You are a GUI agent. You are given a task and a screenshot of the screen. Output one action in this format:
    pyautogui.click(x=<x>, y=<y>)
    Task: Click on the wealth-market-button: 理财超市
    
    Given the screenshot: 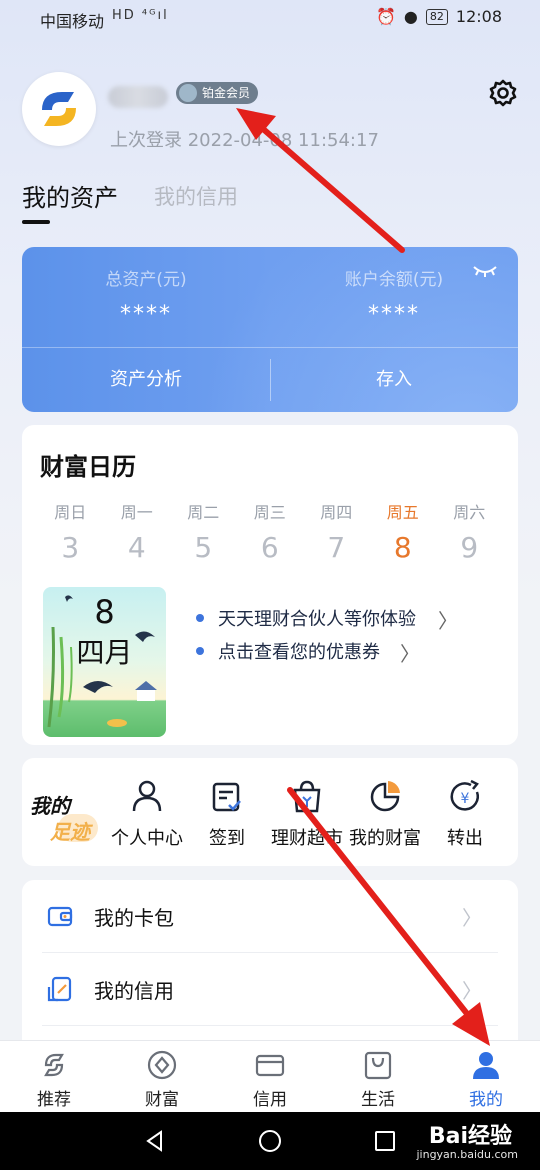 What is the action you would take?
    pyautogui.click(x=307, y=814)
    